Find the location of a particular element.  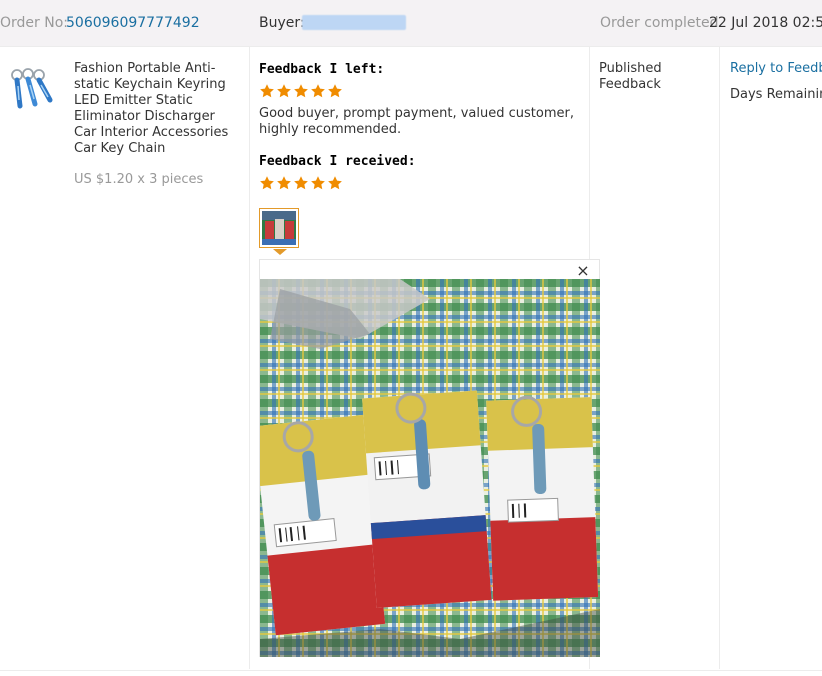

close-icon: × is located at coordinates (583, 271).